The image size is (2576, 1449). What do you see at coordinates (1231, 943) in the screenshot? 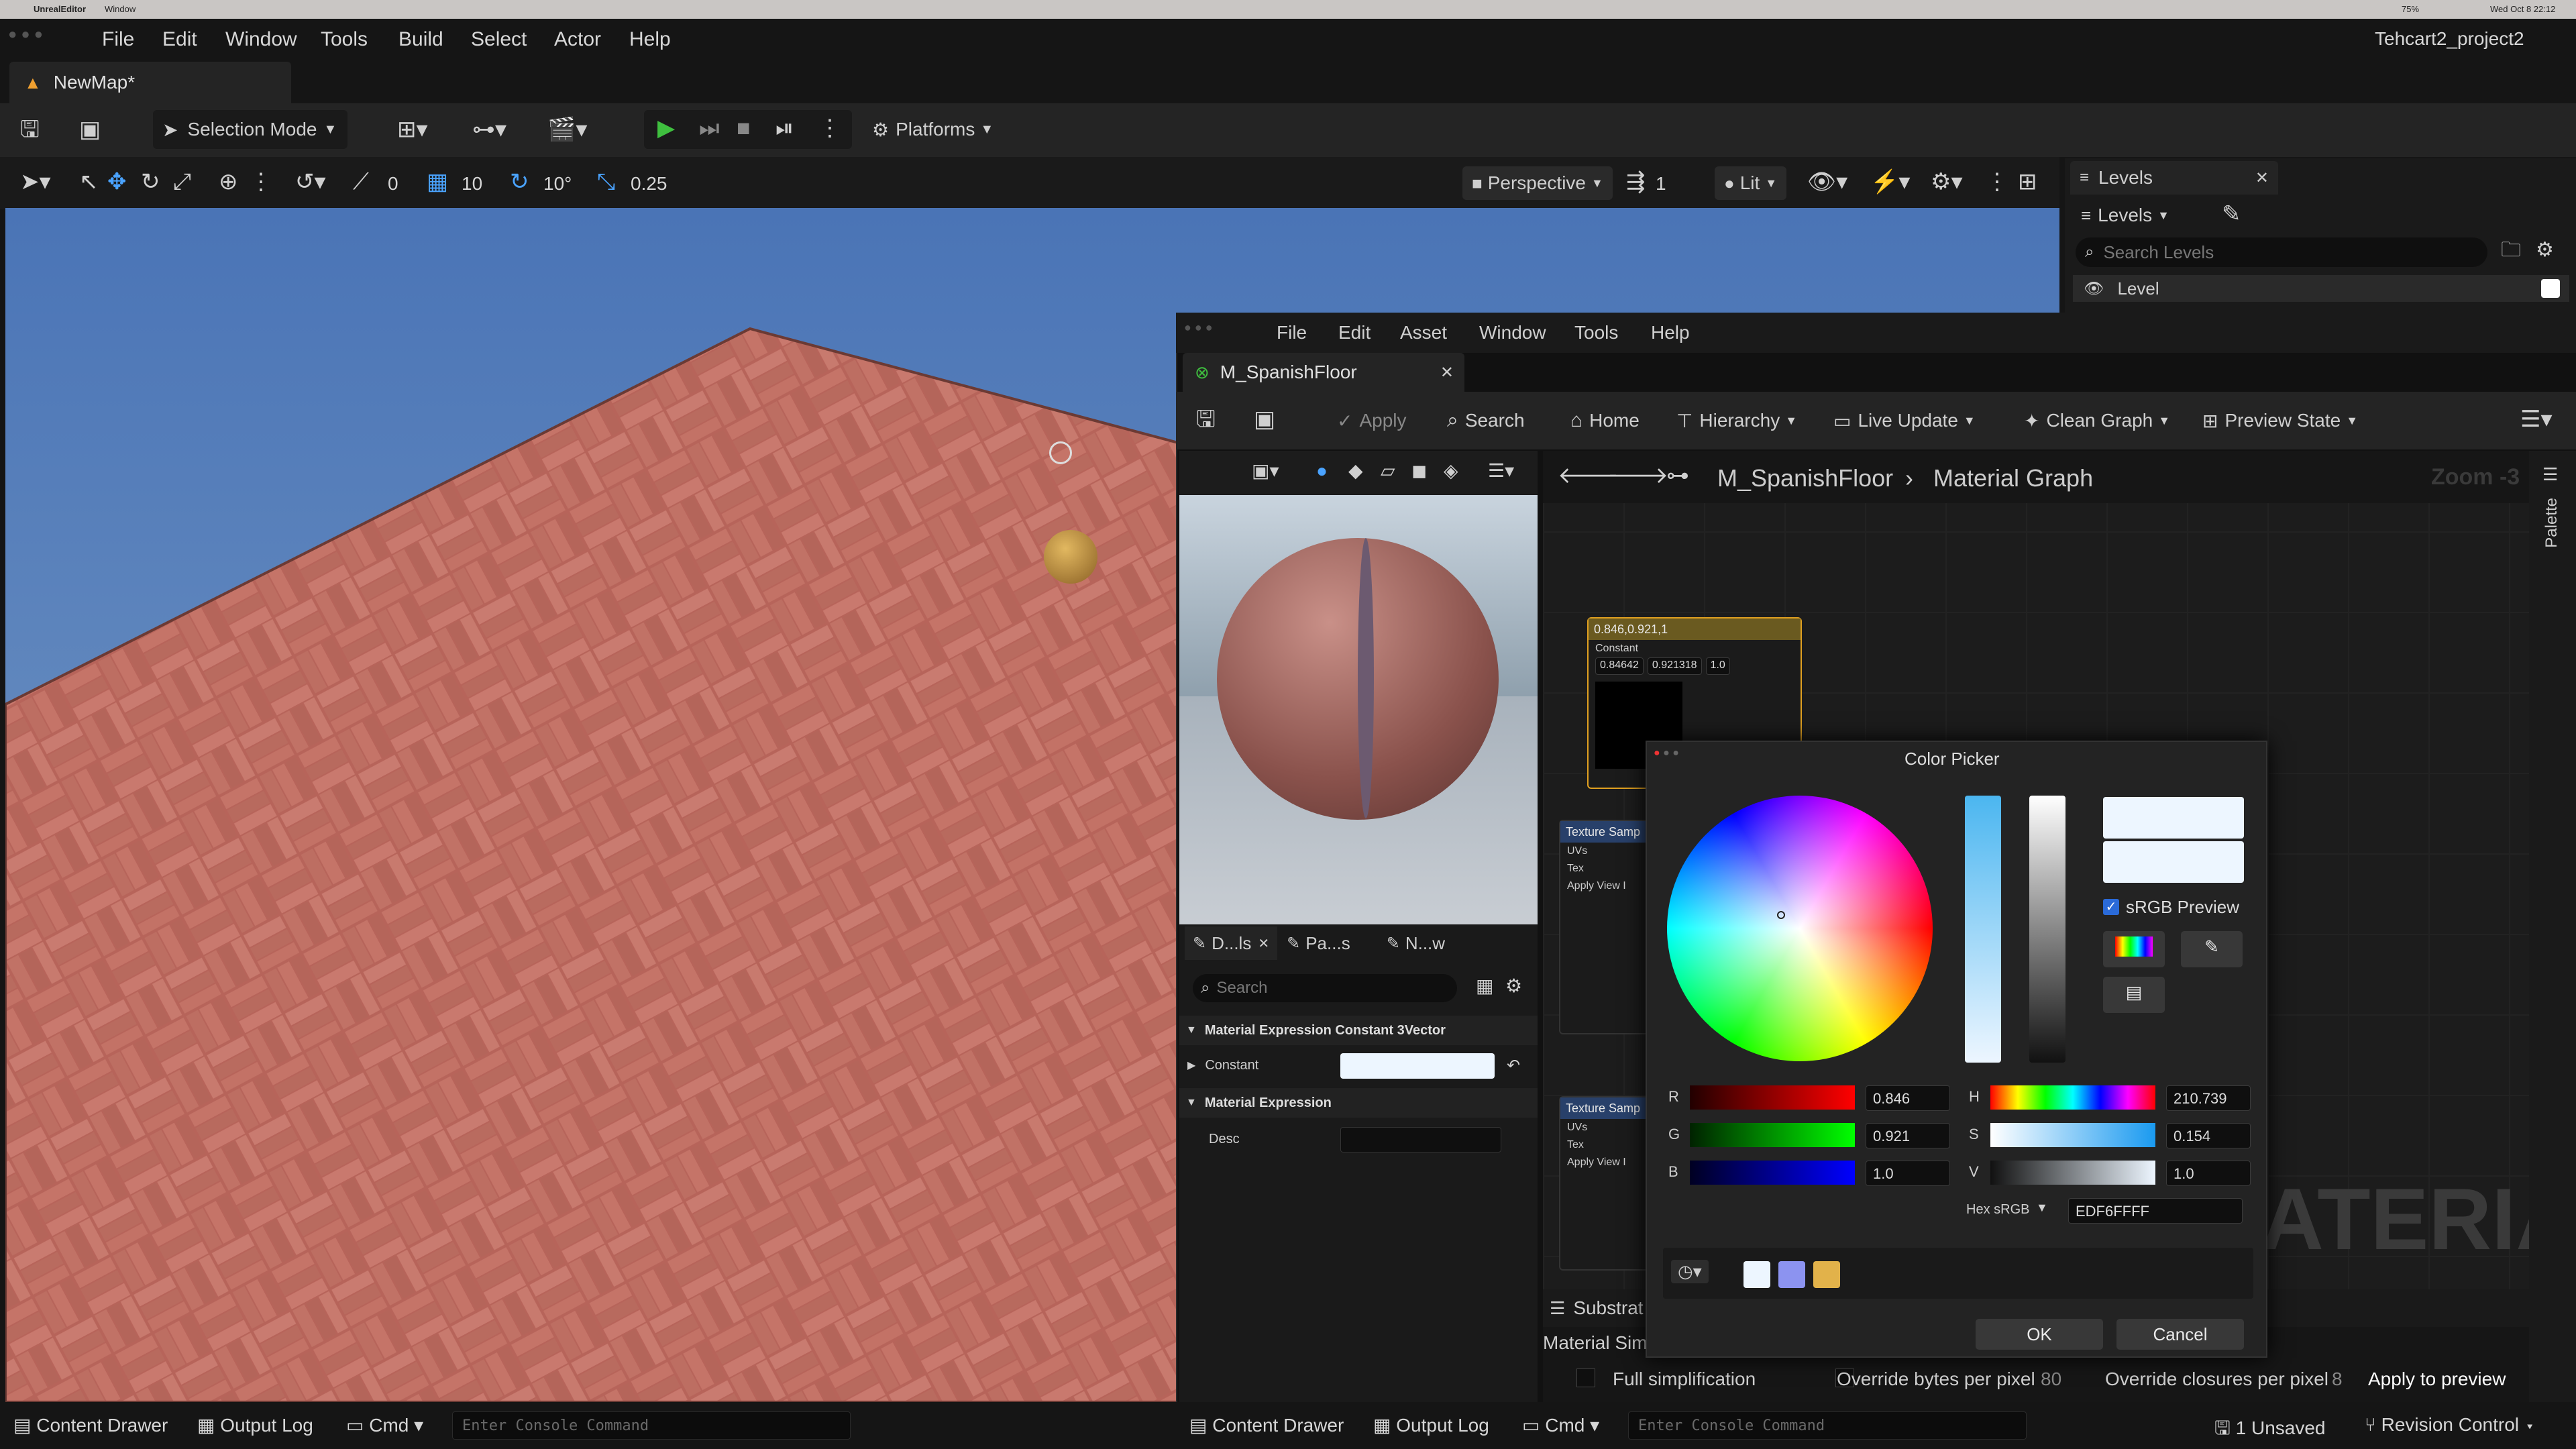
I see `tab-details: ✎ D...ls ✕` at bounding box center [1231, 943].